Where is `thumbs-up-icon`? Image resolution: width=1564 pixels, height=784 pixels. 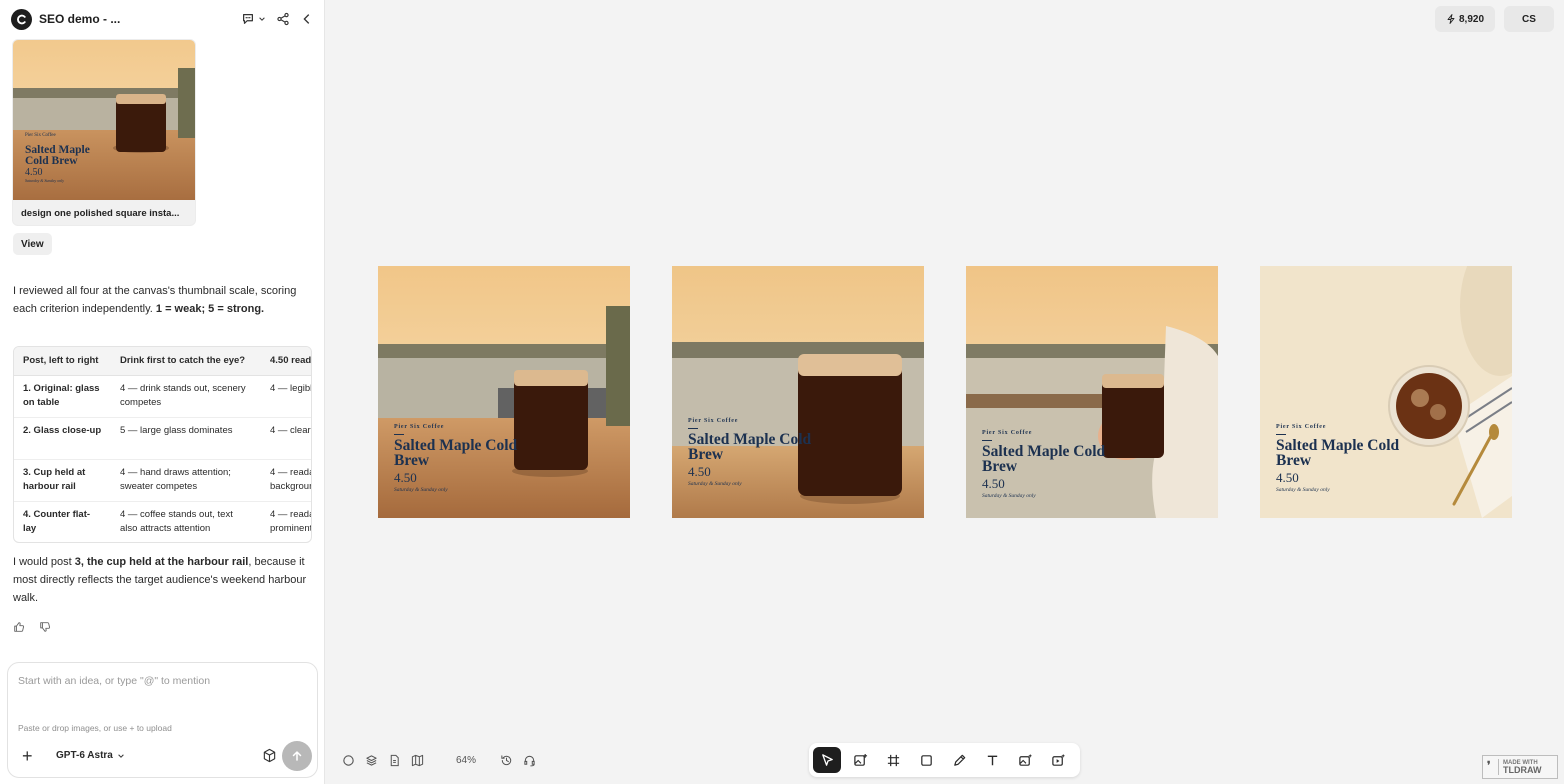 thumbs-up-icon is located at coordinates (19, 627).